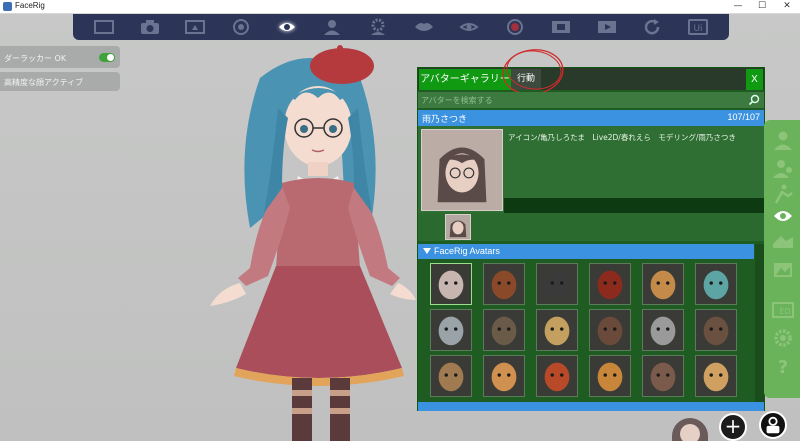 The width and height of the screenshot is (800, 441). I want to click on main-toolbar: Ui, so click(401, 27).